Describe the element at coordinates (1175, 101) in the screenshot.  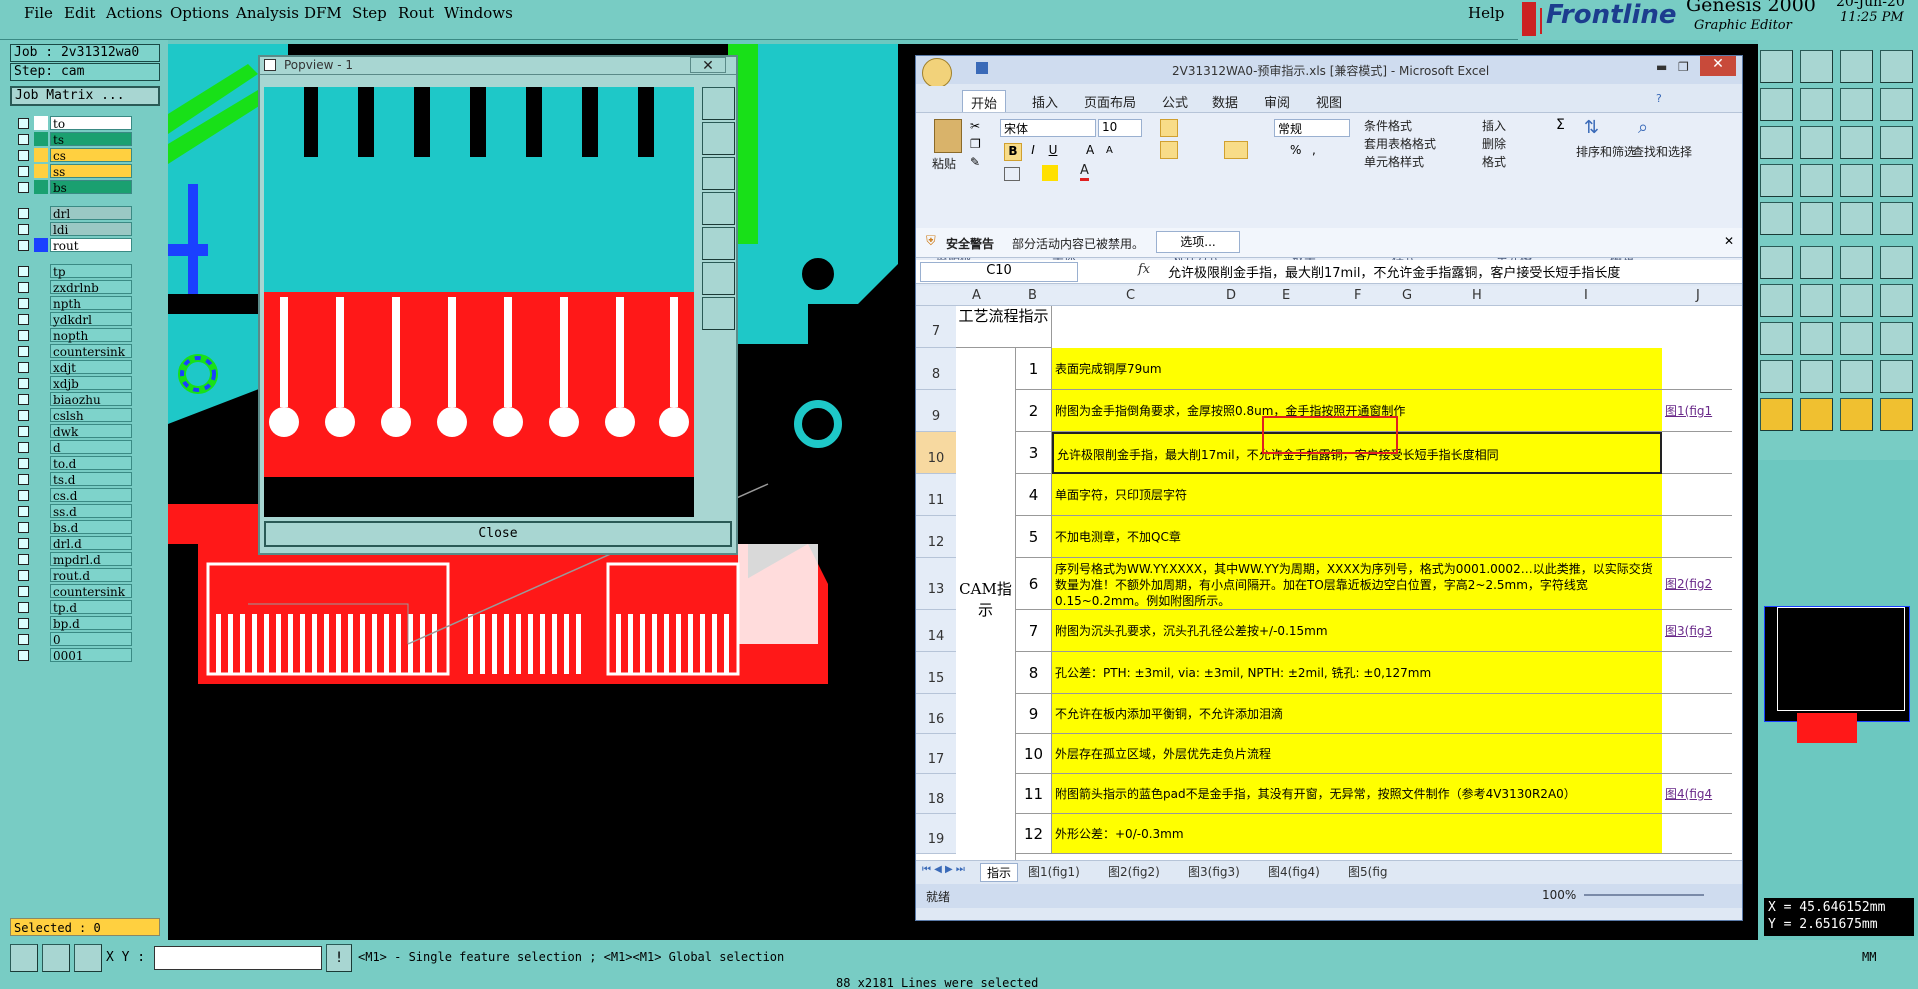
I see `tab-formulas: 公式` at that location.